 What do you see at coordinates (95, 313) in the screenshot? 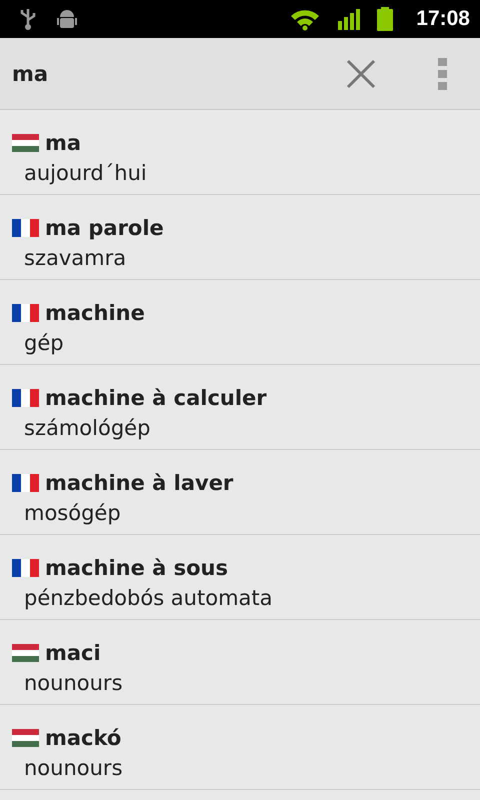
I see `headword: machine` at bounding box center [95, 313].